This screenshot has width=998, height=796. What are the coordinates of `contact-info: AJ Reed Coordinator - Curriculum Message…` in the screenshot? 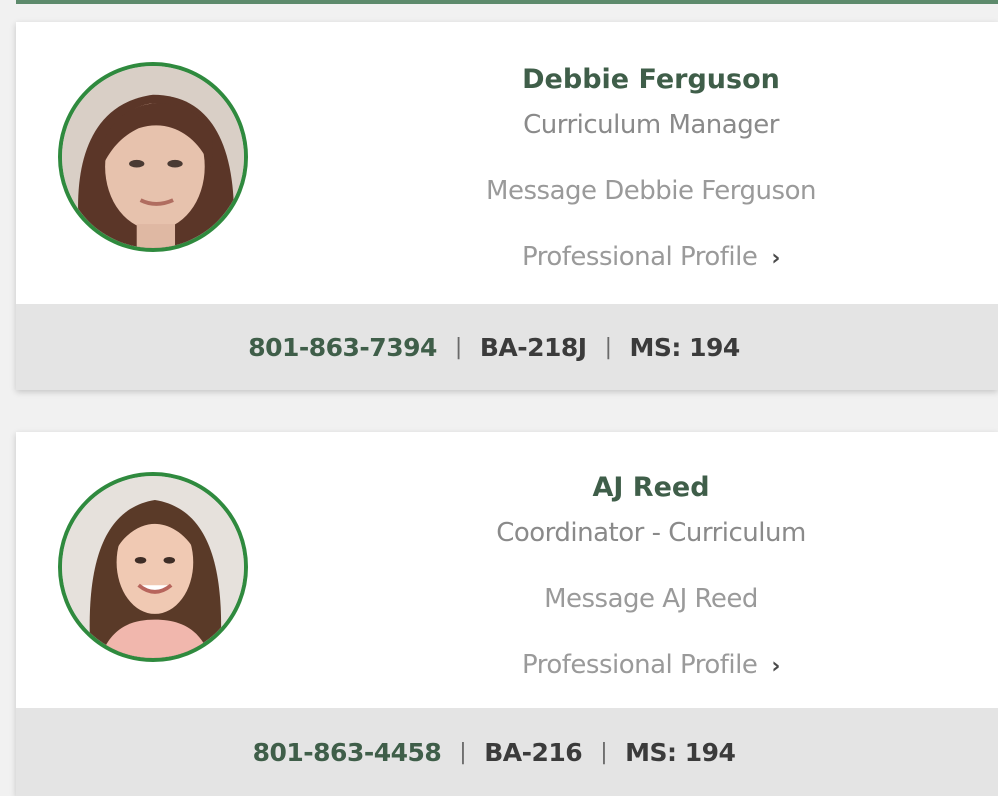 It's located at (651, 577).